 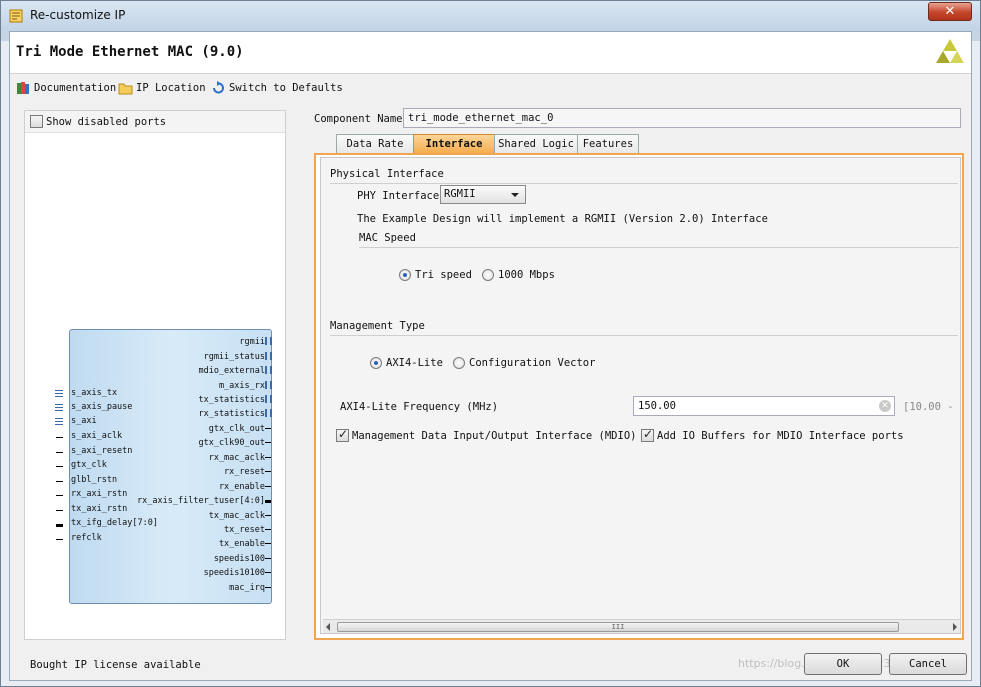 What do you see at coordinates (268, 370) in the screenshot?
I see `pin-bus-mdio-external` at bounding box center [268, 370].